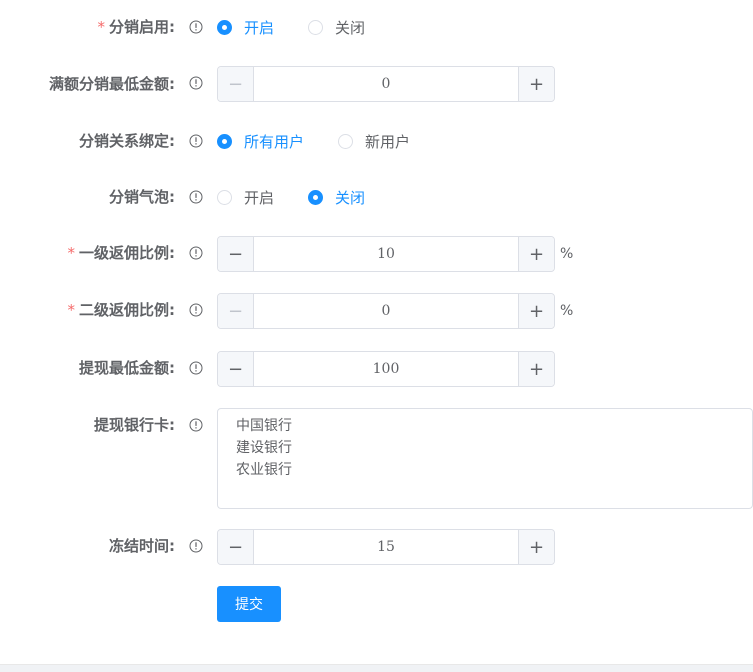 Image resolution: width=753 pixels, height=672 pixels. I want to click on page-bottom-divider, so click(376, 668).